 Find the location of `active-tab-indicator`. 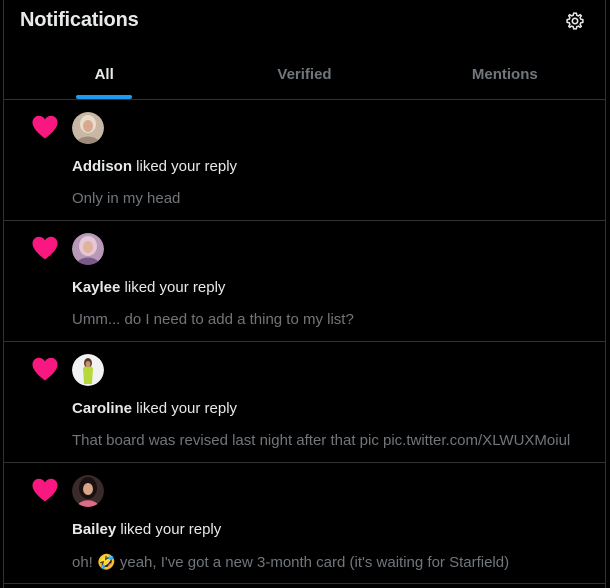

active-tab-indicator is located at coordinates (104, 97).